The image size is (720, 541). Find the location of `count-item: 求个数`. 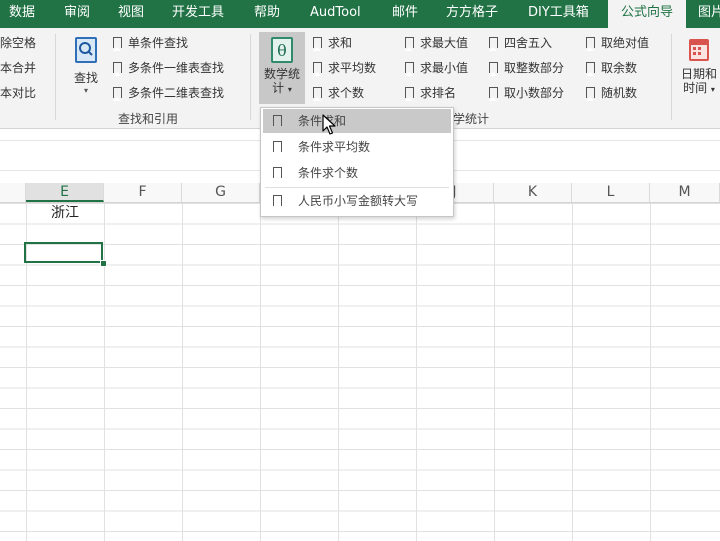

count-item: 求个数 is located at coordinates (338, 93).